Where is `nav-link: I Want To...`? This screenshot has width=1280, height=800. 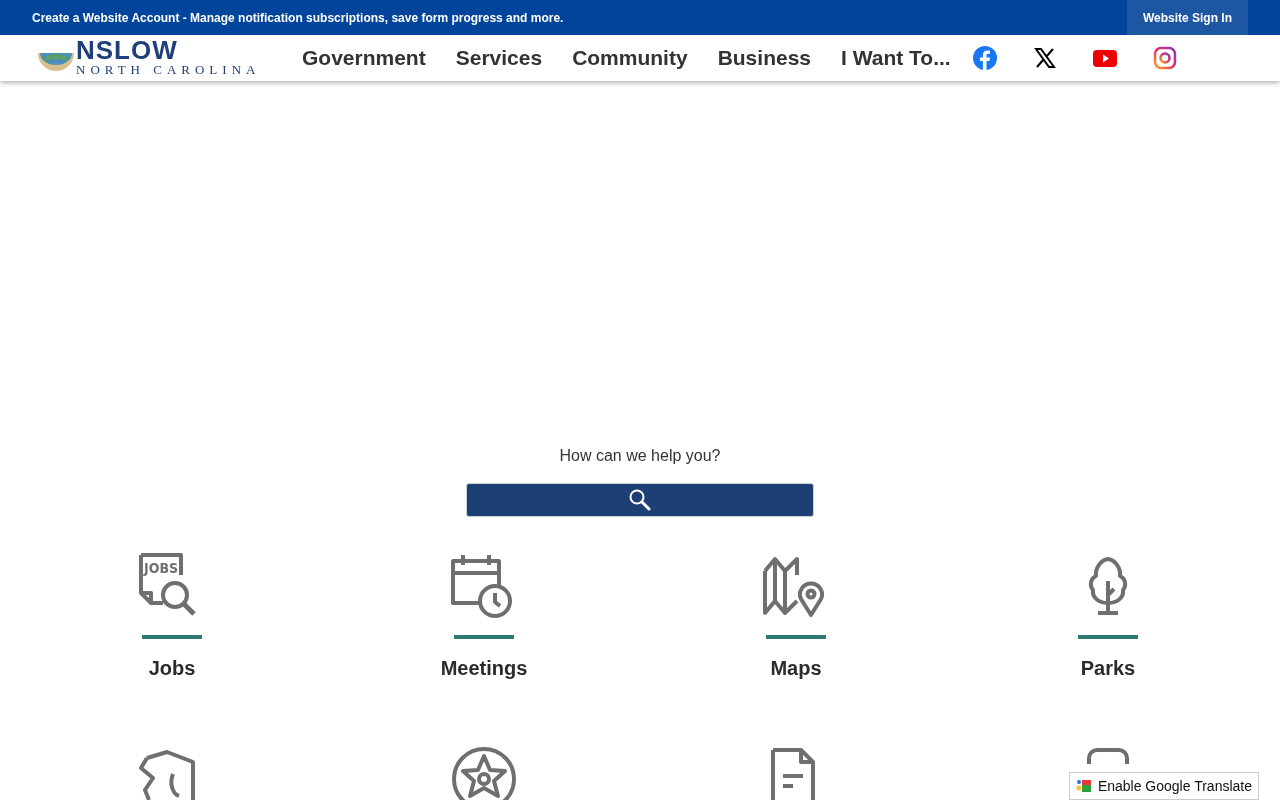
nav-link: I Want To... is located at coordinates (896, 58).